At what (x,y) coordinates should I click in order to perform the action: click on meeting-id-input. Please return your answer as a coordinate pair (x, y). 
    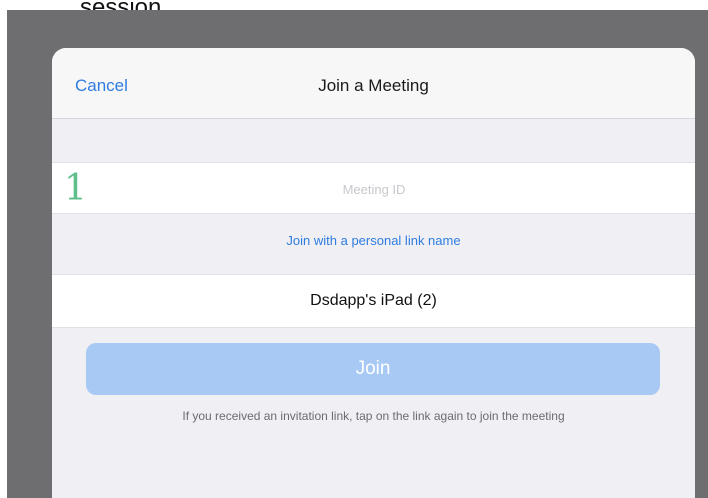
    Looking at the image, I should click on (374, 189).